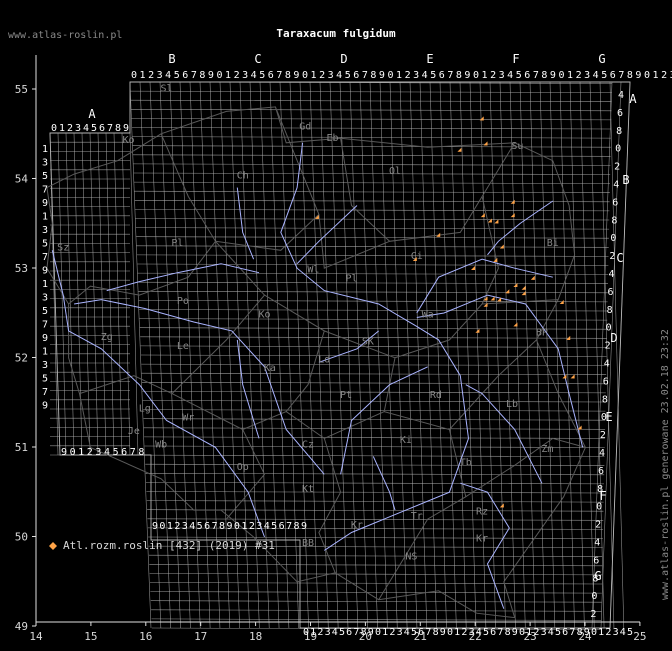  I want to click on grid-column-letter: A, so click(92, 114).